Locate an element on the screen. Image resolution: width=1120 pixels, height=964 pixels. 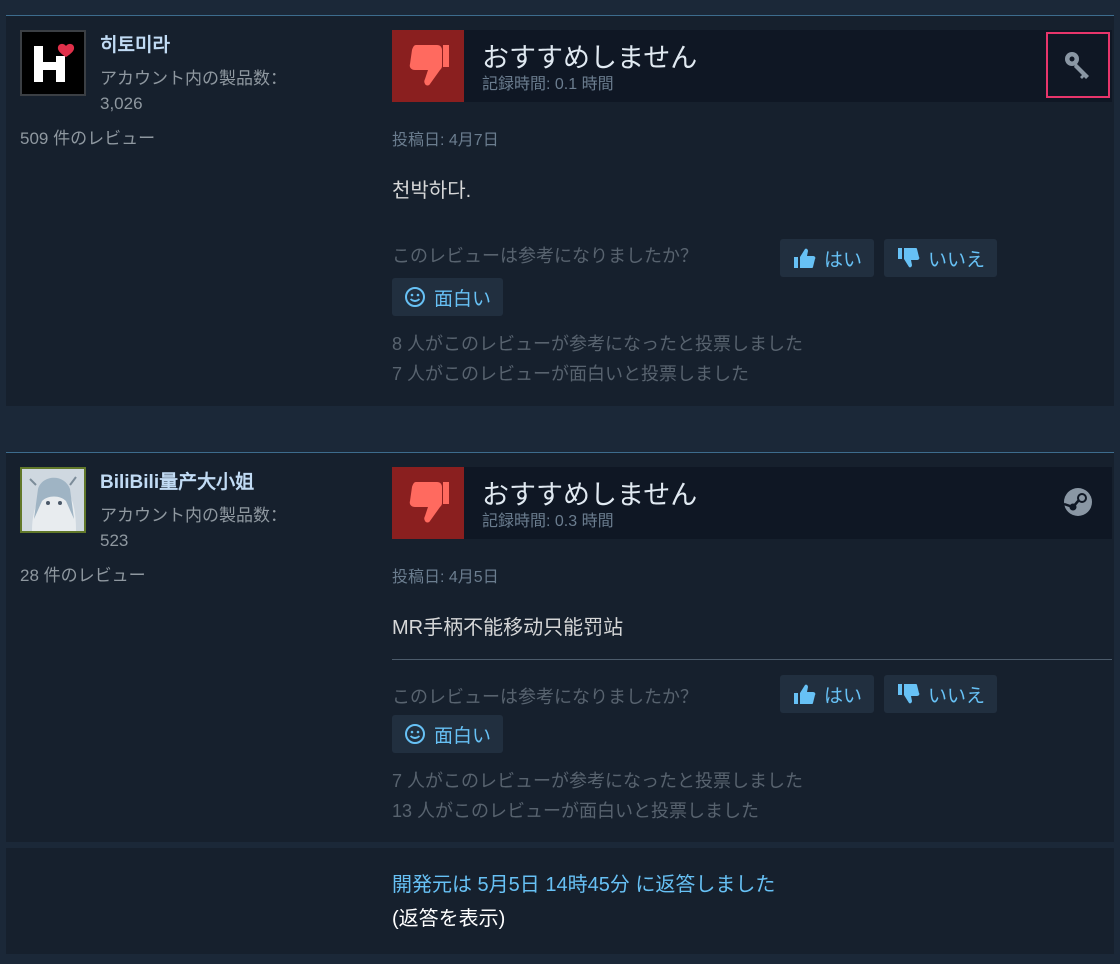
review-count: 509 件のレビュー is located at coordinates (87, 136).